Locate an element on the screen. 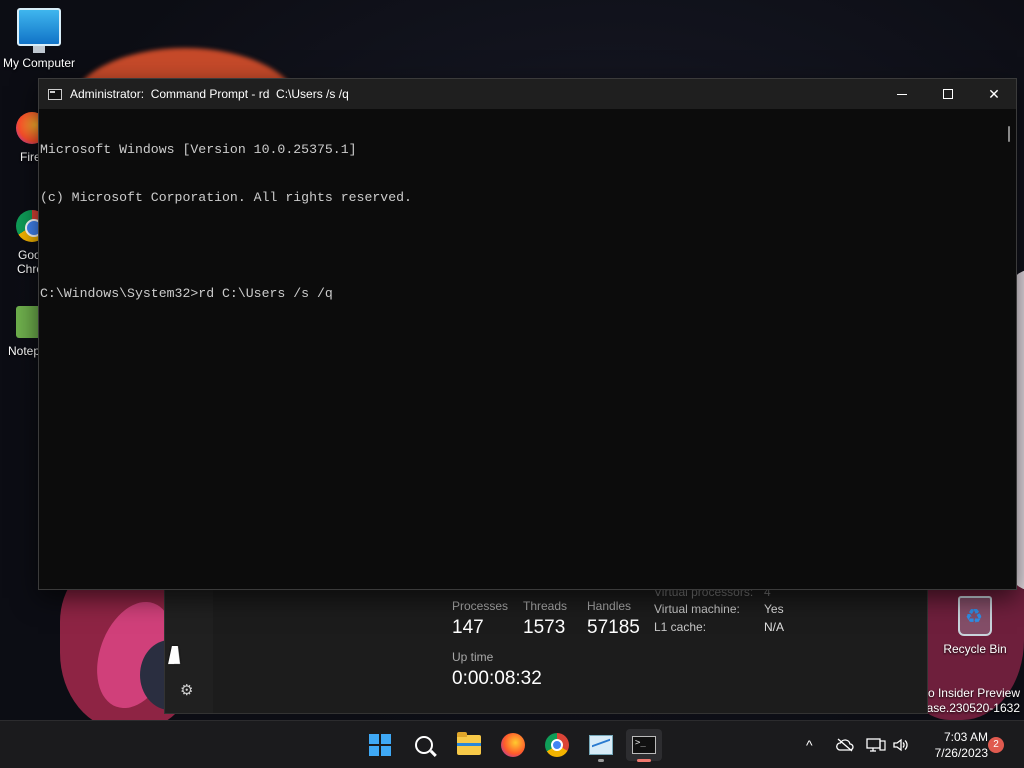 Image resolution: width=1024 pixels, height=768 pixels. search-button is located at coordinates (424, 745).